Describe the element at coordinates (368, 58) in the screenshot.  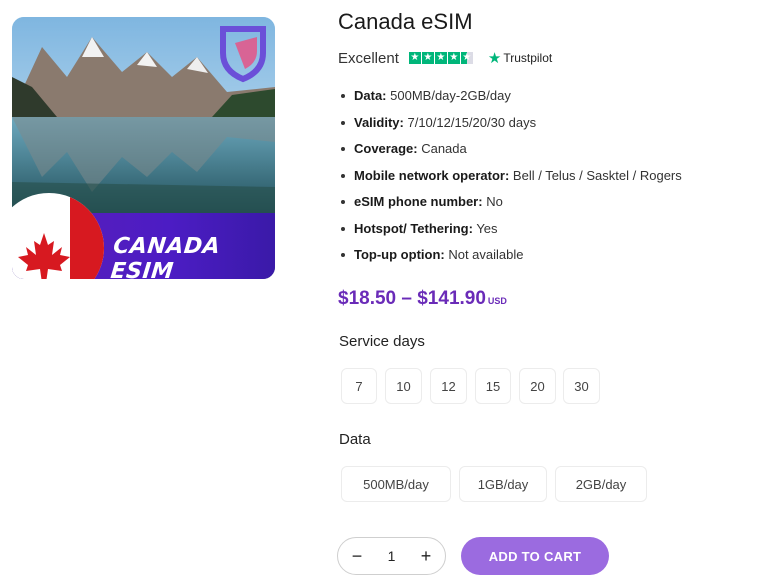
I see `rating-label: Excellent` at that location.